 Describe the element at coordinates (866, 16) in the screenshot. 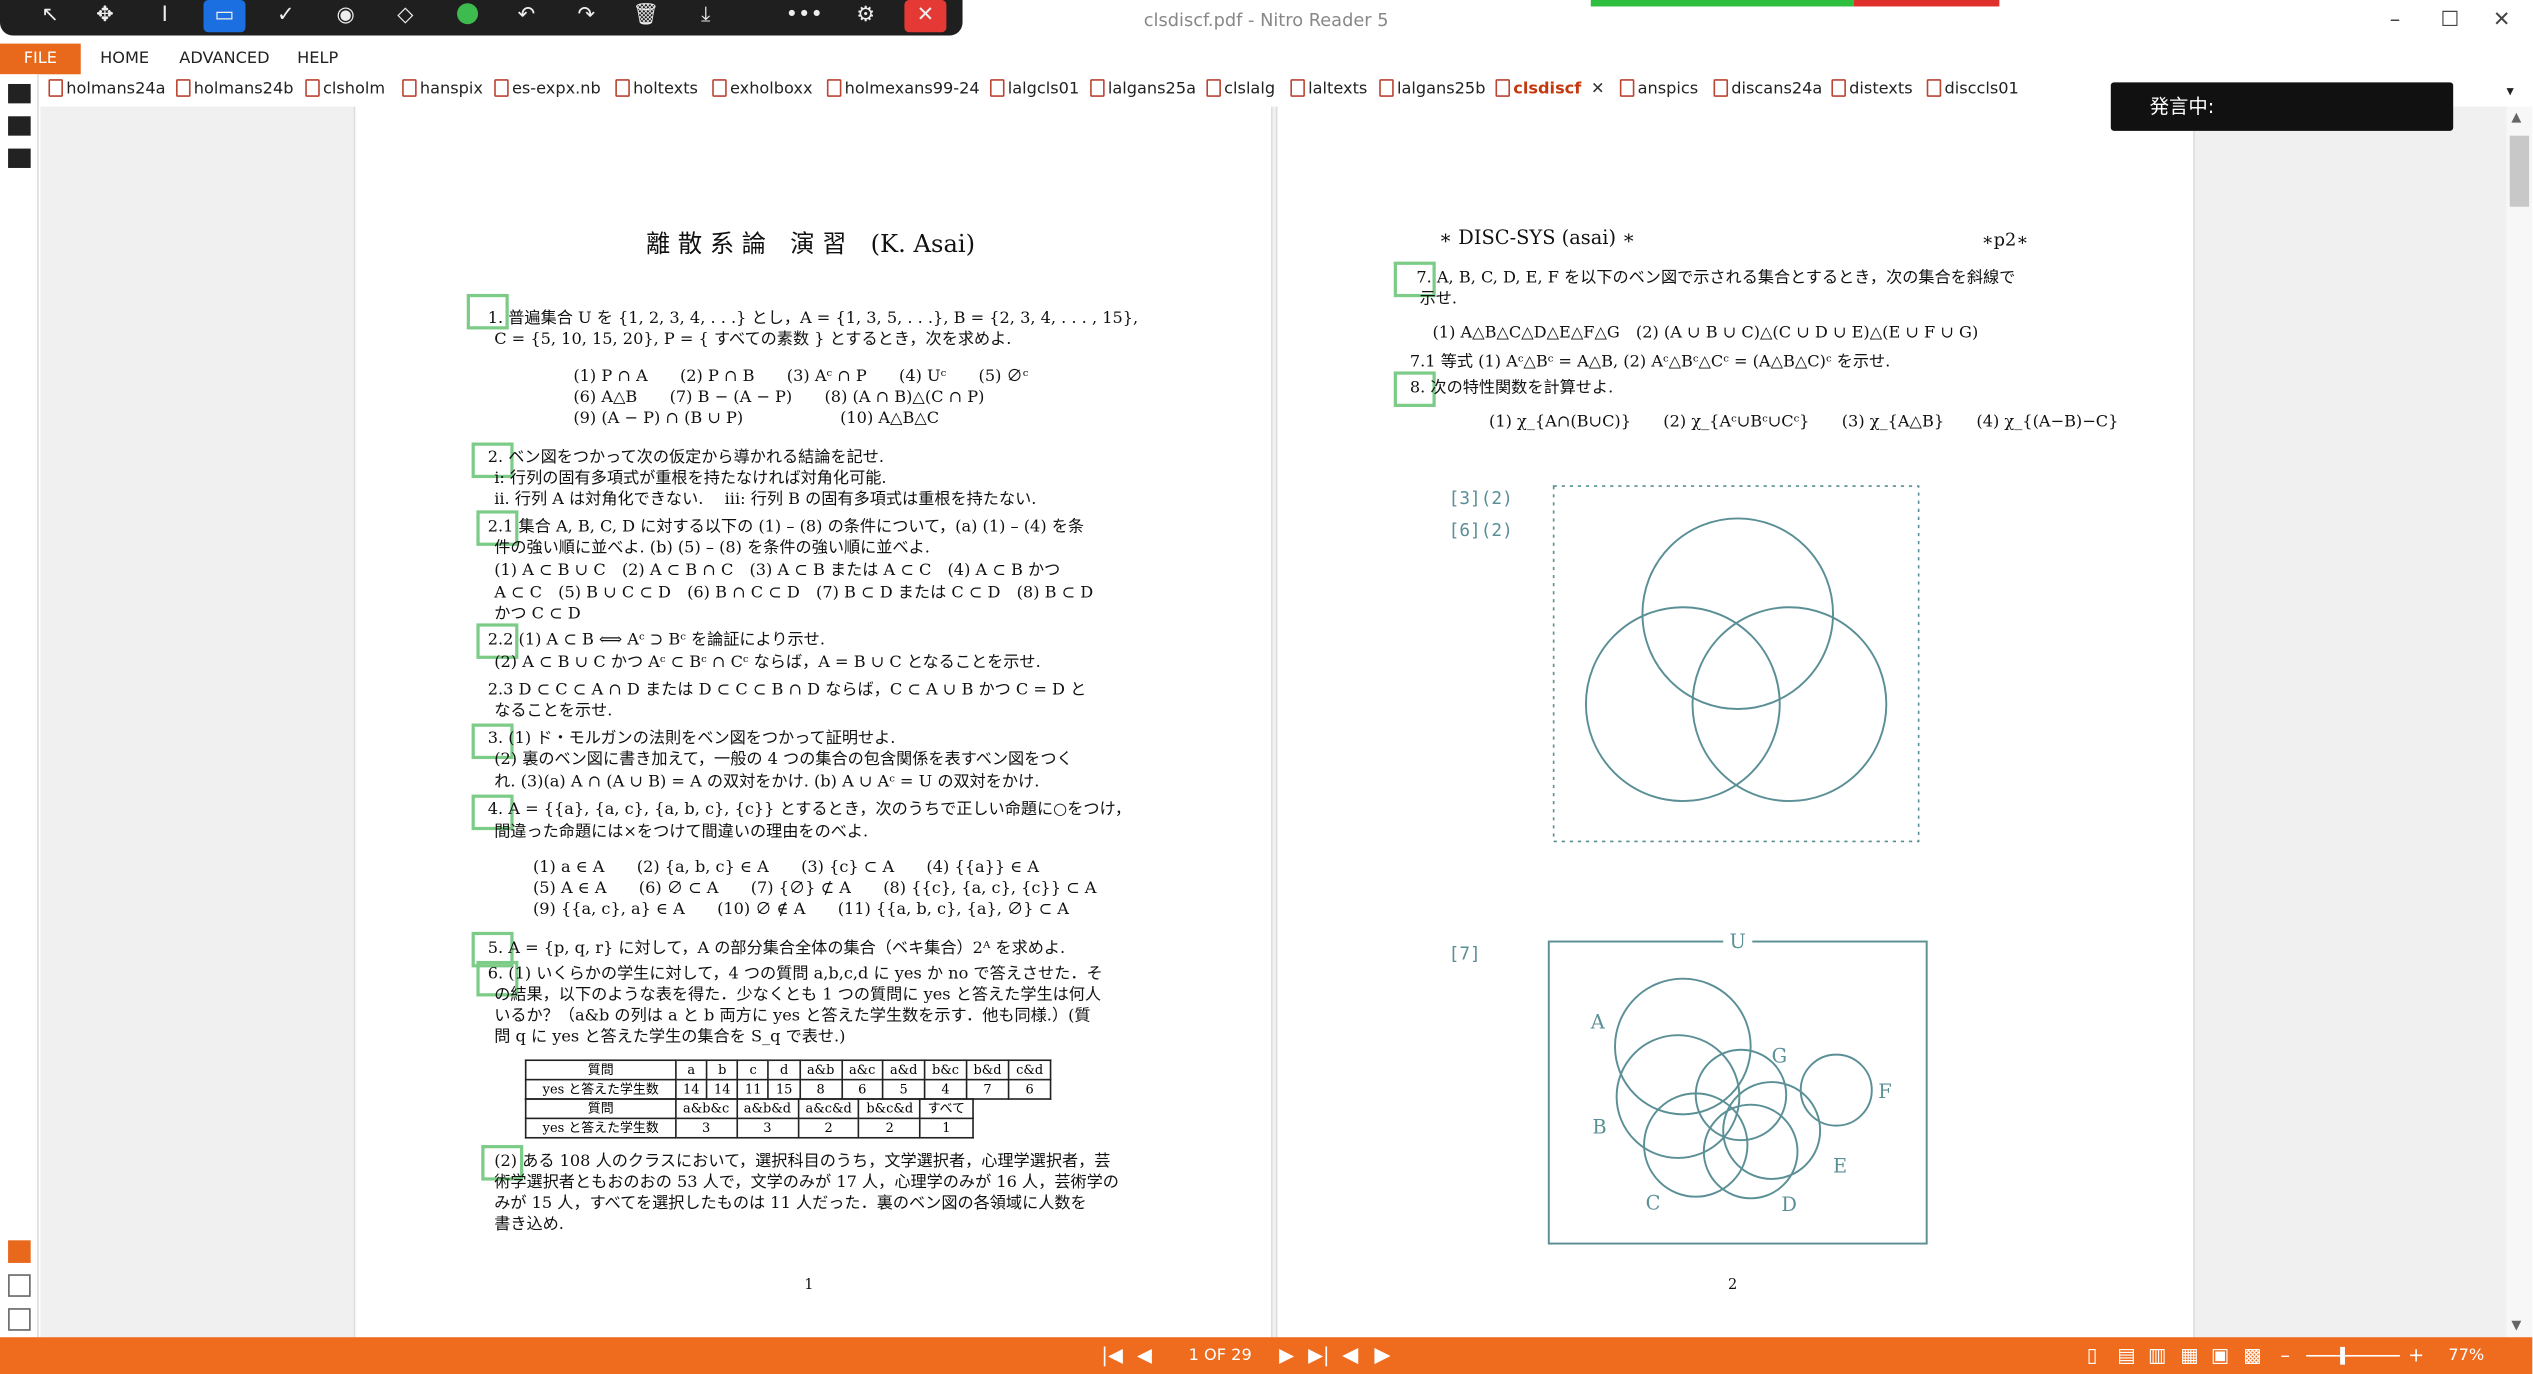

I see `user-settings-icon: ⚙` at that location.